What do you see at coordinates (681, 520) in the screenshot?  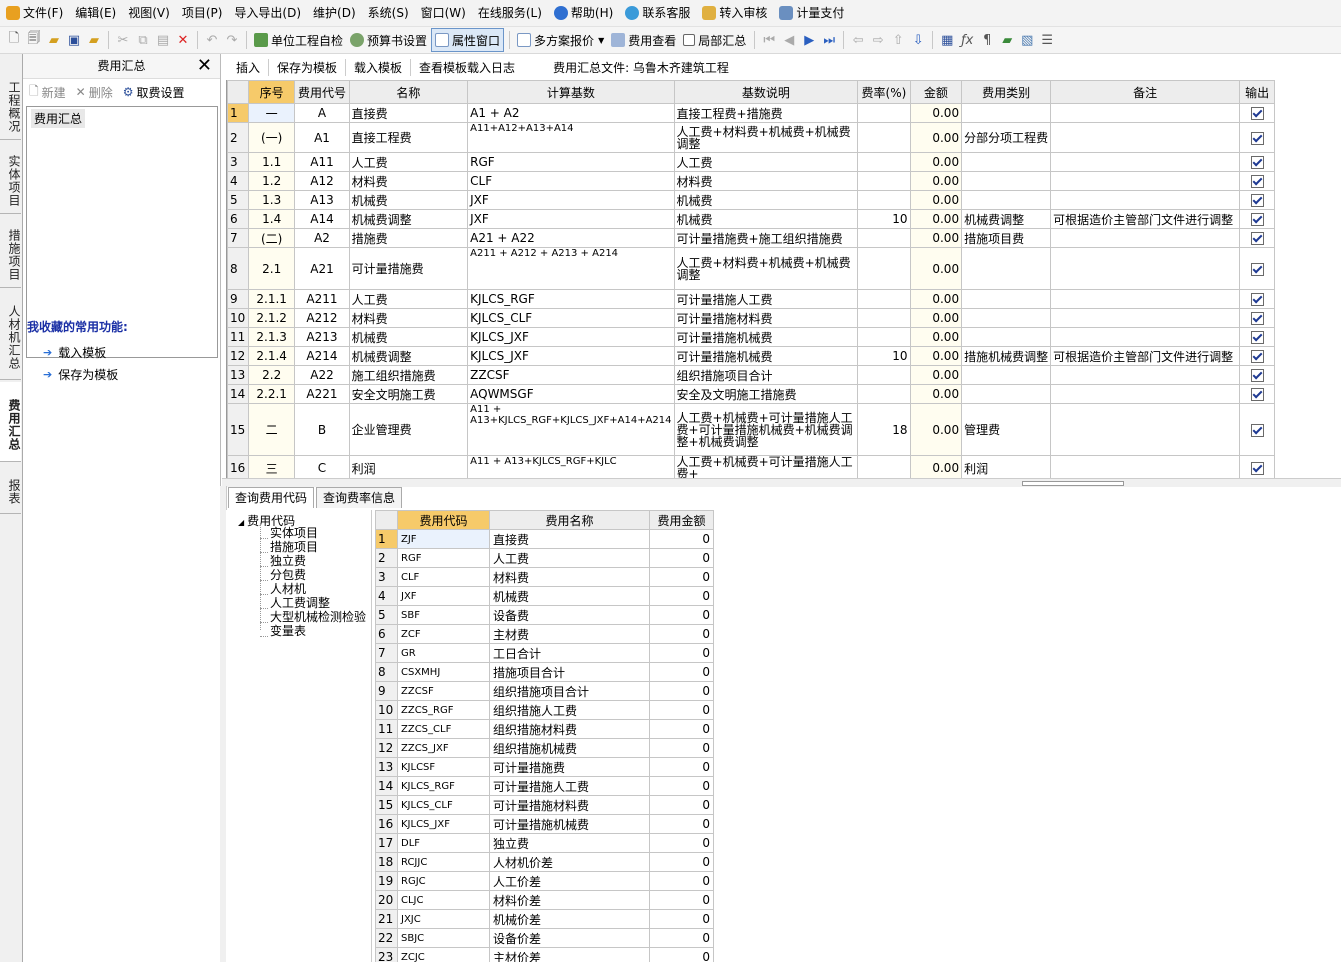 I see `col-header-fee-amount: 费用金额` at bounding box center [681, 520].